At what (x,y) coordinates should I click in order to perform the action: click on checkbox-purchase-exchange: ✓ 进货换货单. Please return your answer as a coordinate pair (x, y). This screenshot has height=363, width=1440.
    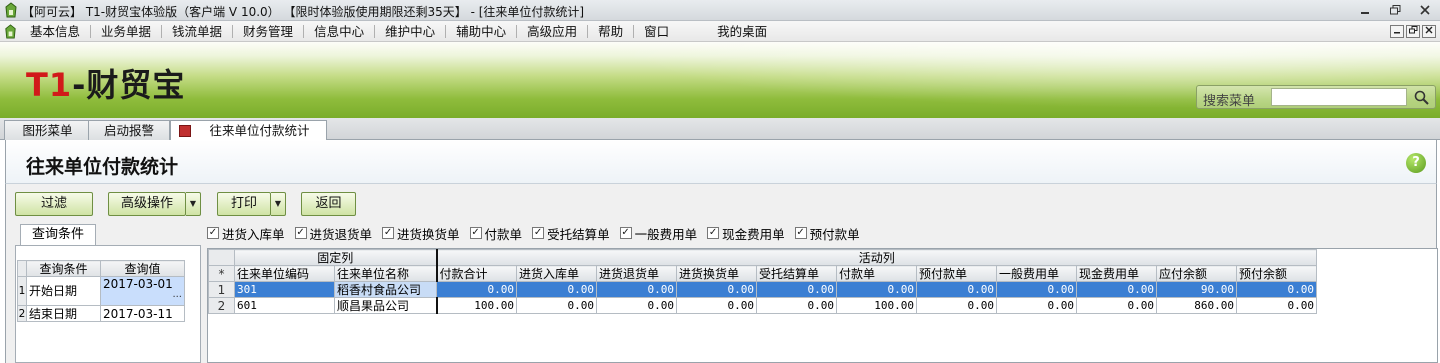
    Looking at the image, I should click on (421, 233).